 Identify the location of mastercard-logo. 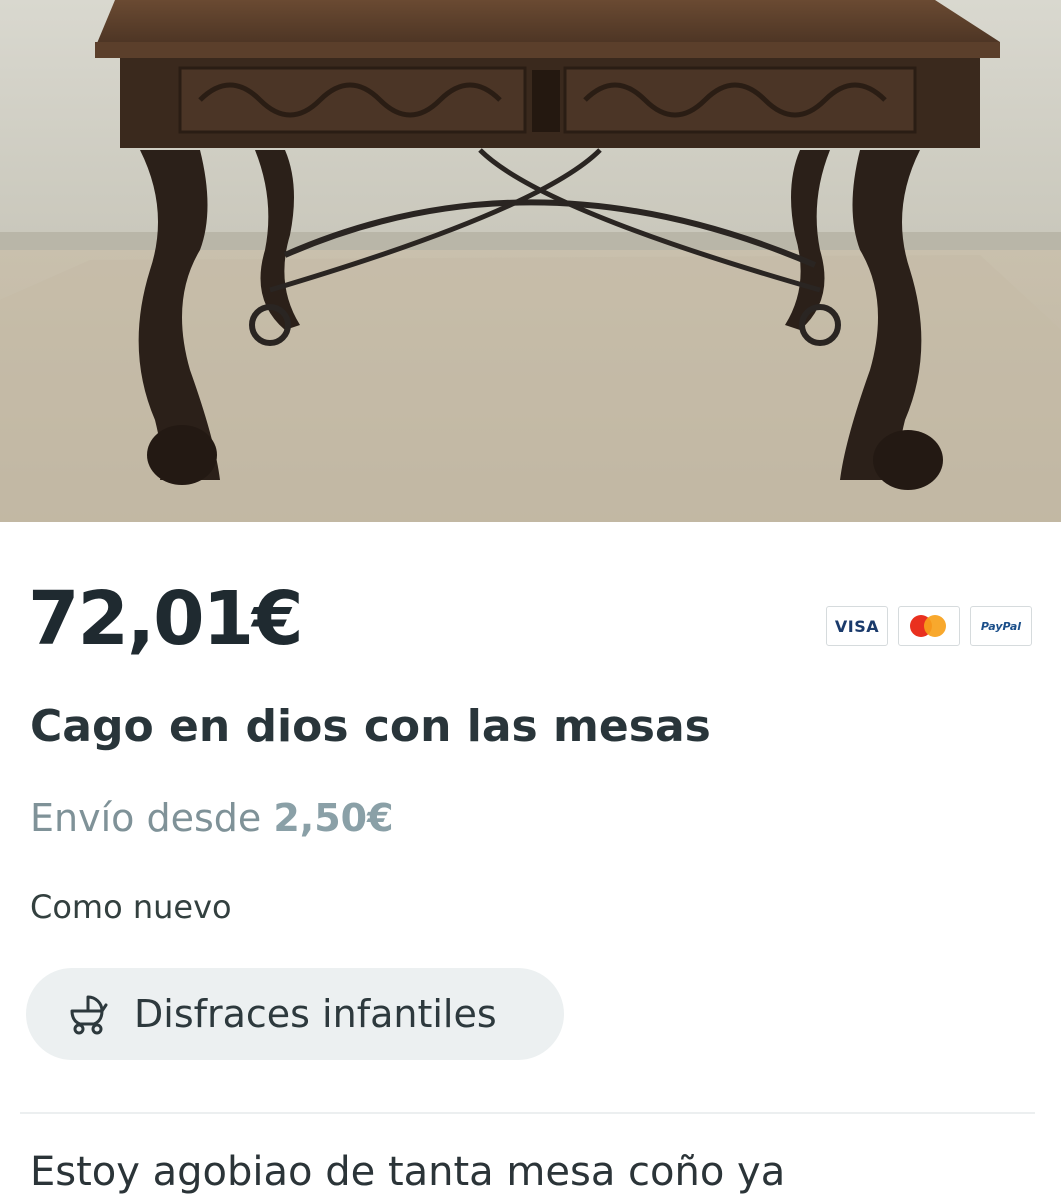
(929, 626).